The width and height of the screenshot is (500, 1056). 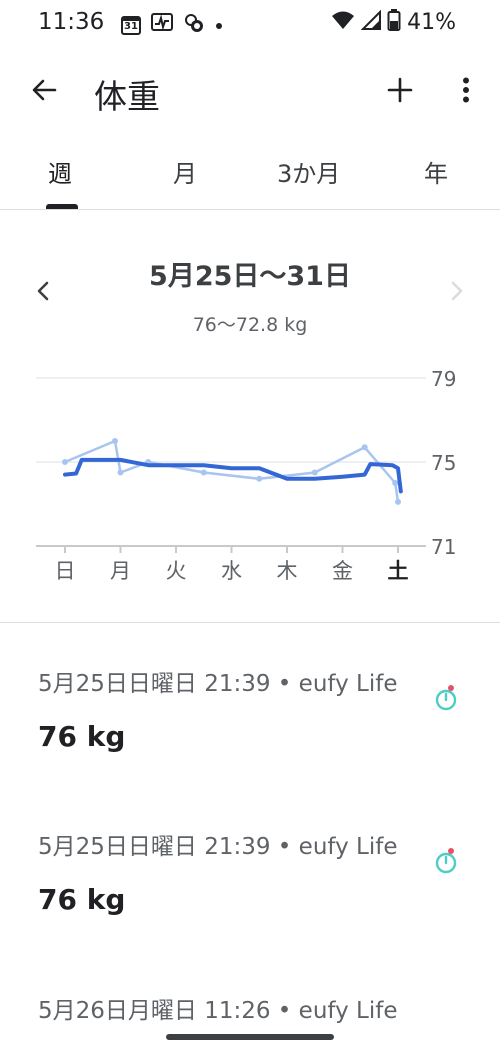 I want to click on y-tick-label: 75, so click(x=443, y=463).